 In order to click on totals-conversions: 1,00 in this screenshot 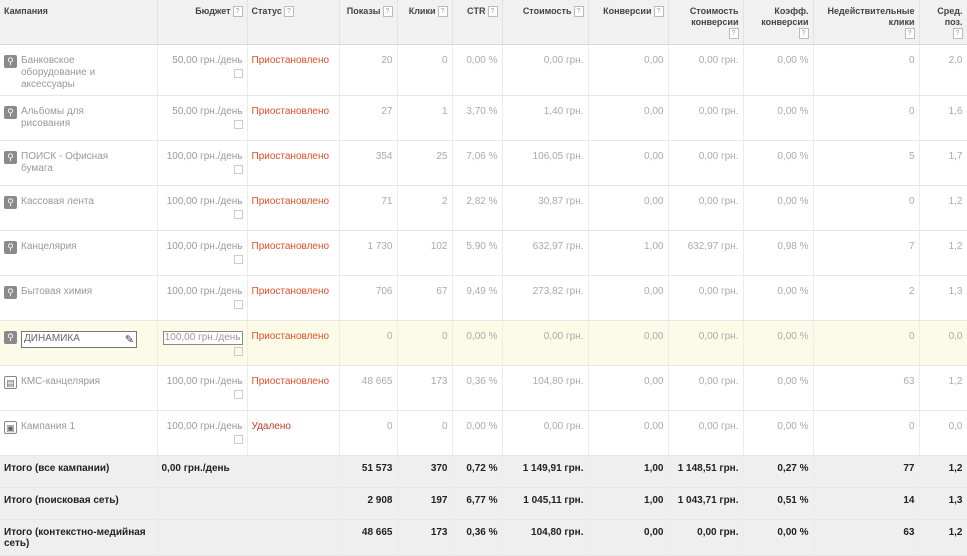, I will do `click(628, 471)`.